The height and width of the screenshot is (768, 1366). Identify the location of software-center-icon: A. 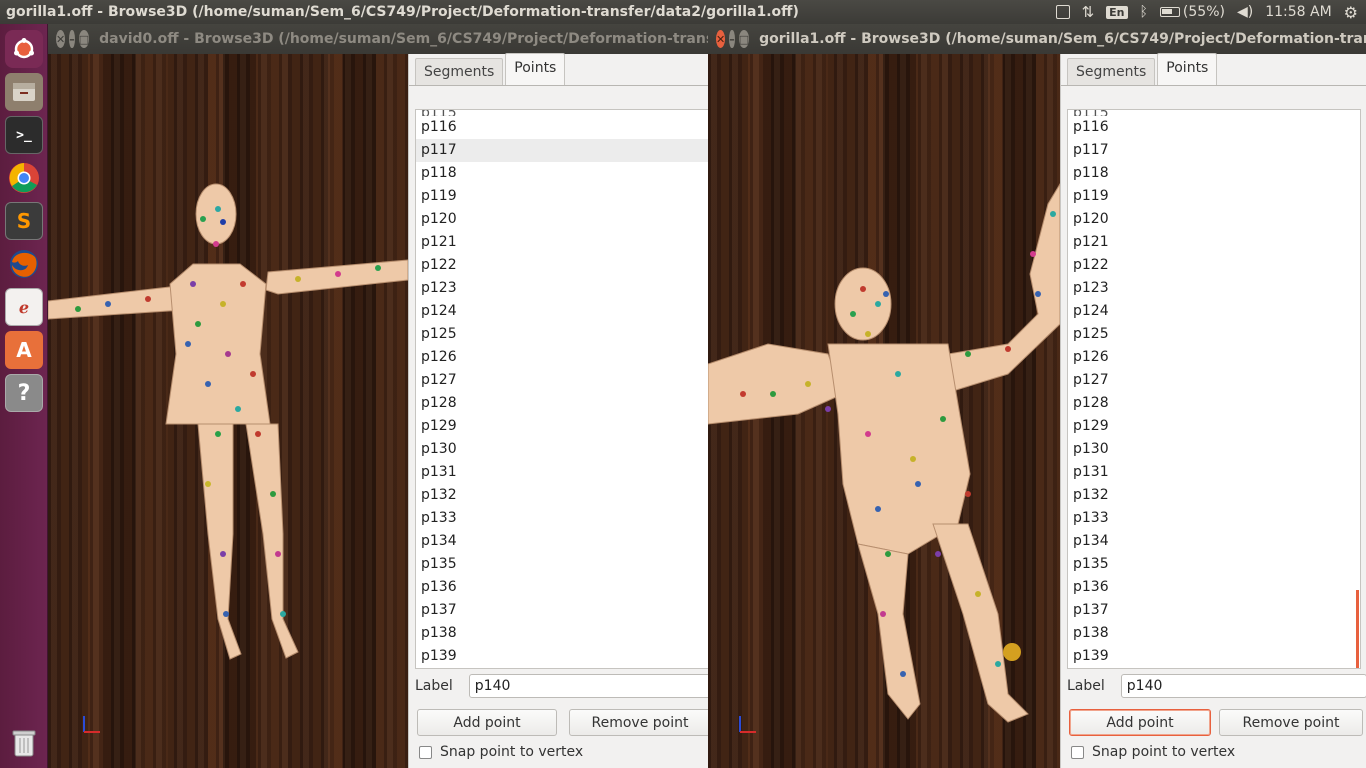
(24, 350).